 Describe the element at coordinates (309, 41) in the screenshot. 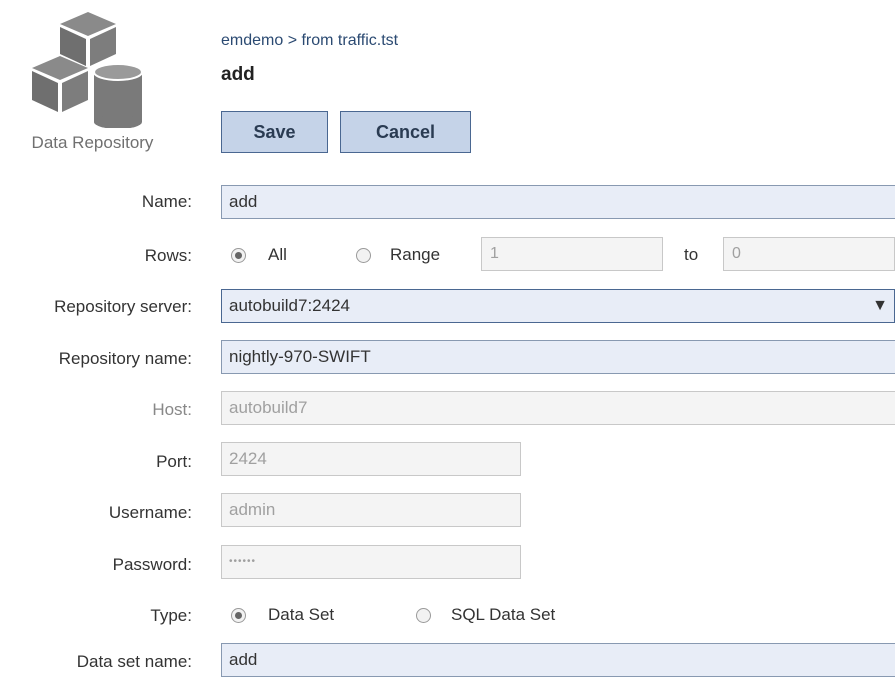

I see `breadcrumb: emdemo > from traffic.tst` at that location.